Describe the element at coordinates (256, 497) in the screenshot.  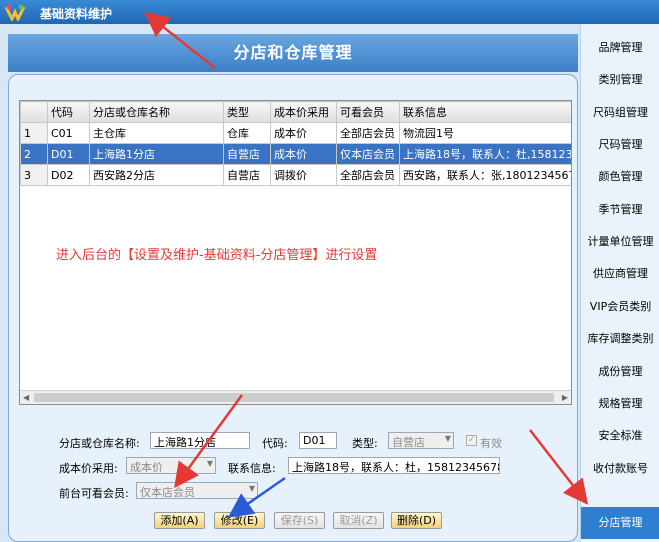
I see `arrow-to-edit-button` at that location.